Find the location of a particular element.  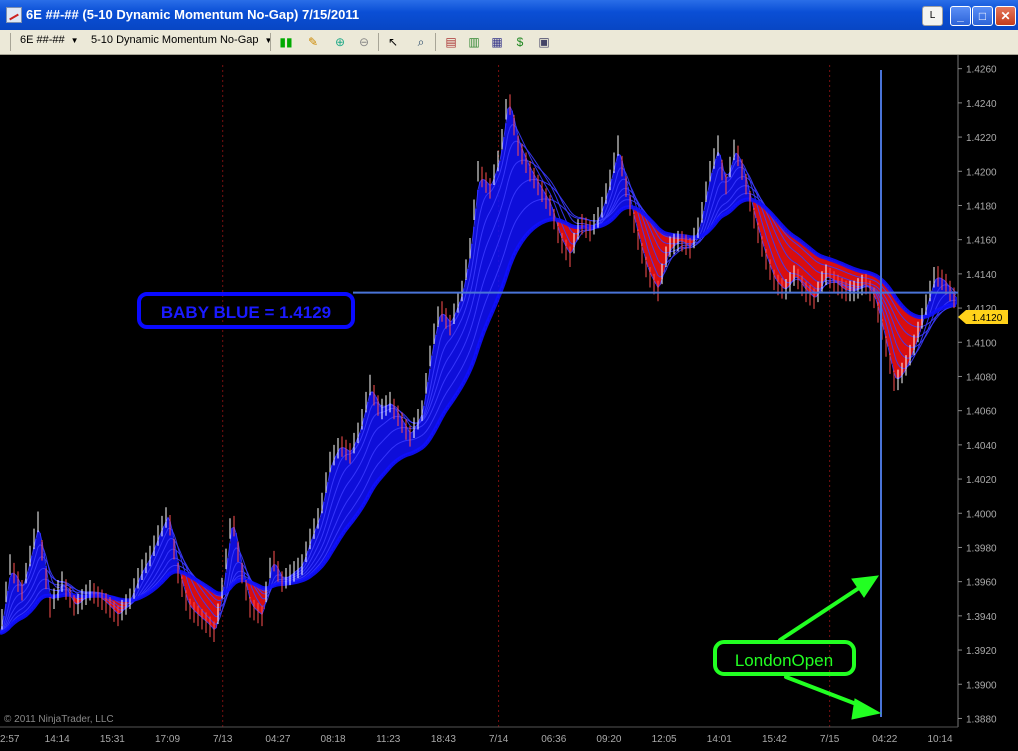

zoom-out-icon: ⊖ is located at coordinates (364, 42).